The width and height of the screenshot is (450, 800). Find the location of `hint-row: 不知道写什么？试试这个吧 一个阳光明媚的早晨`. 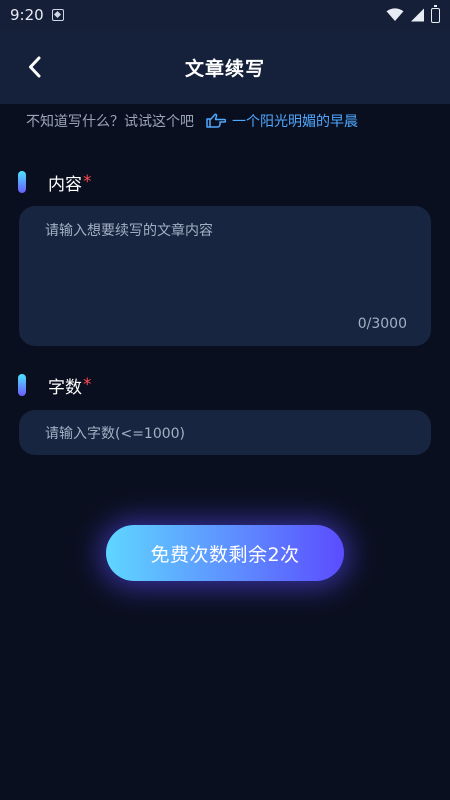

hint-row: 不知道写什么？试试这个吧 一个阳光明媚的早晨 is located at coordinates (192, 121).